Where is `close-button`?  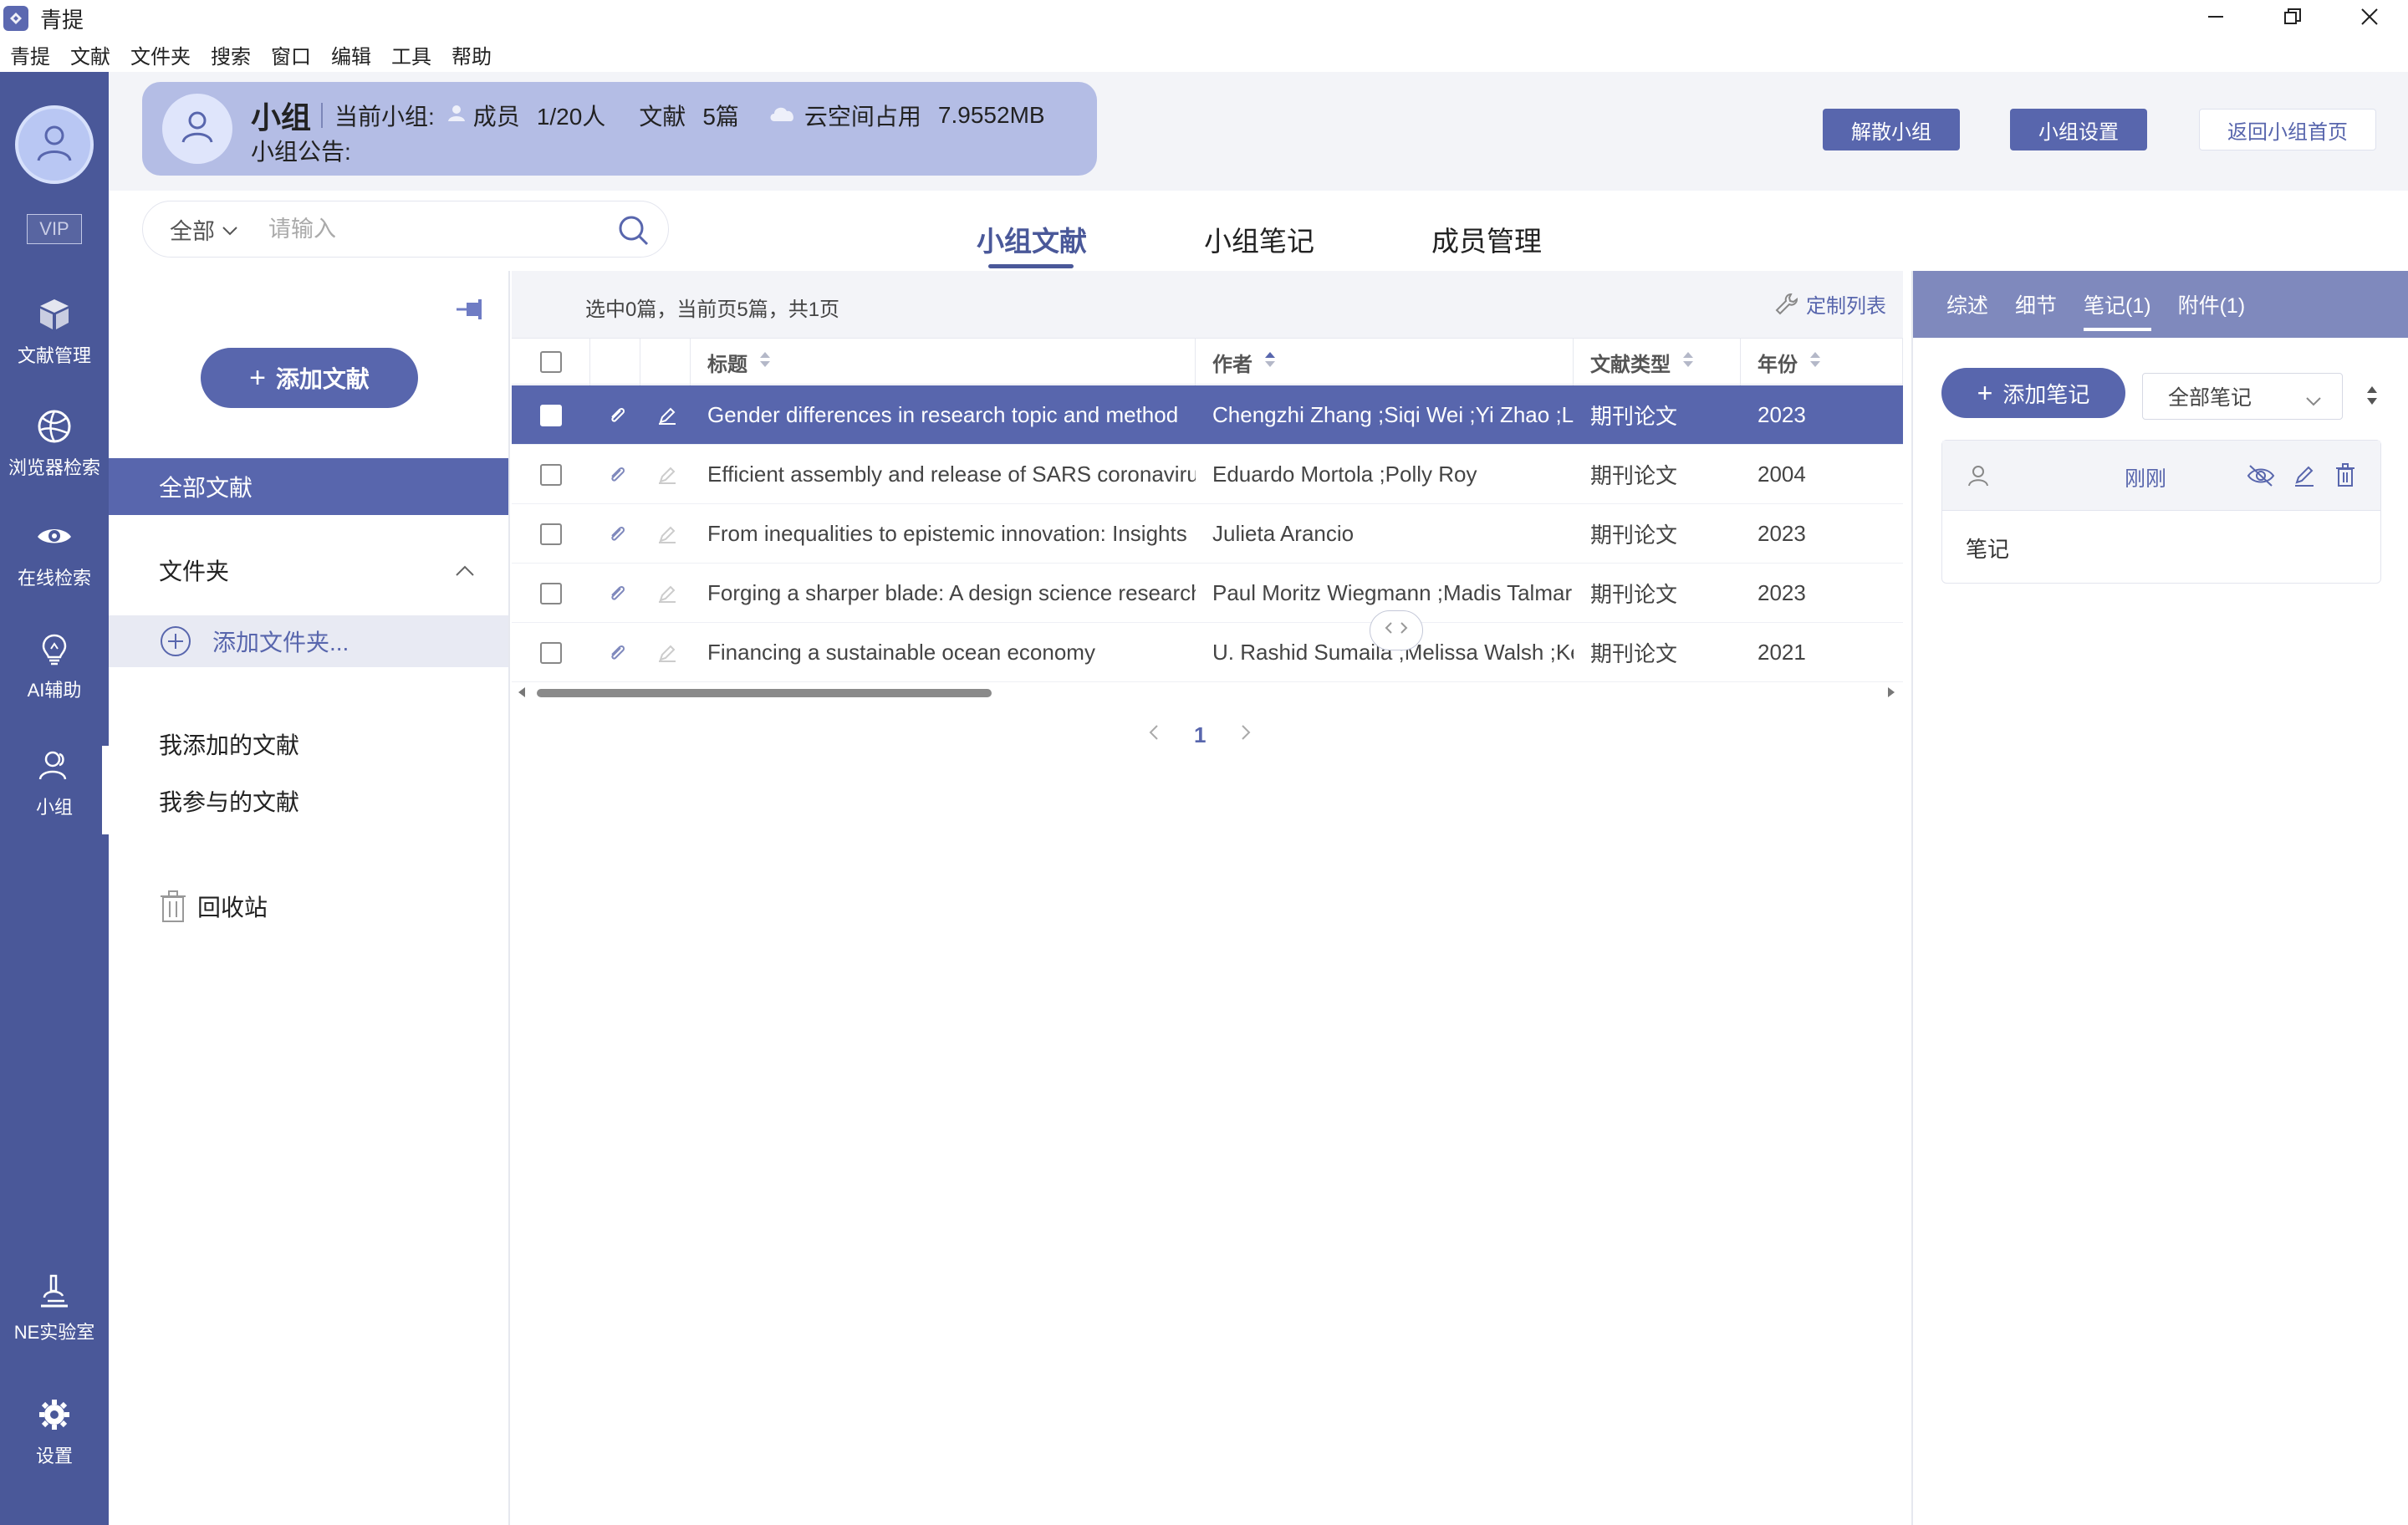
close-button is located at coordinates (2369, 18).